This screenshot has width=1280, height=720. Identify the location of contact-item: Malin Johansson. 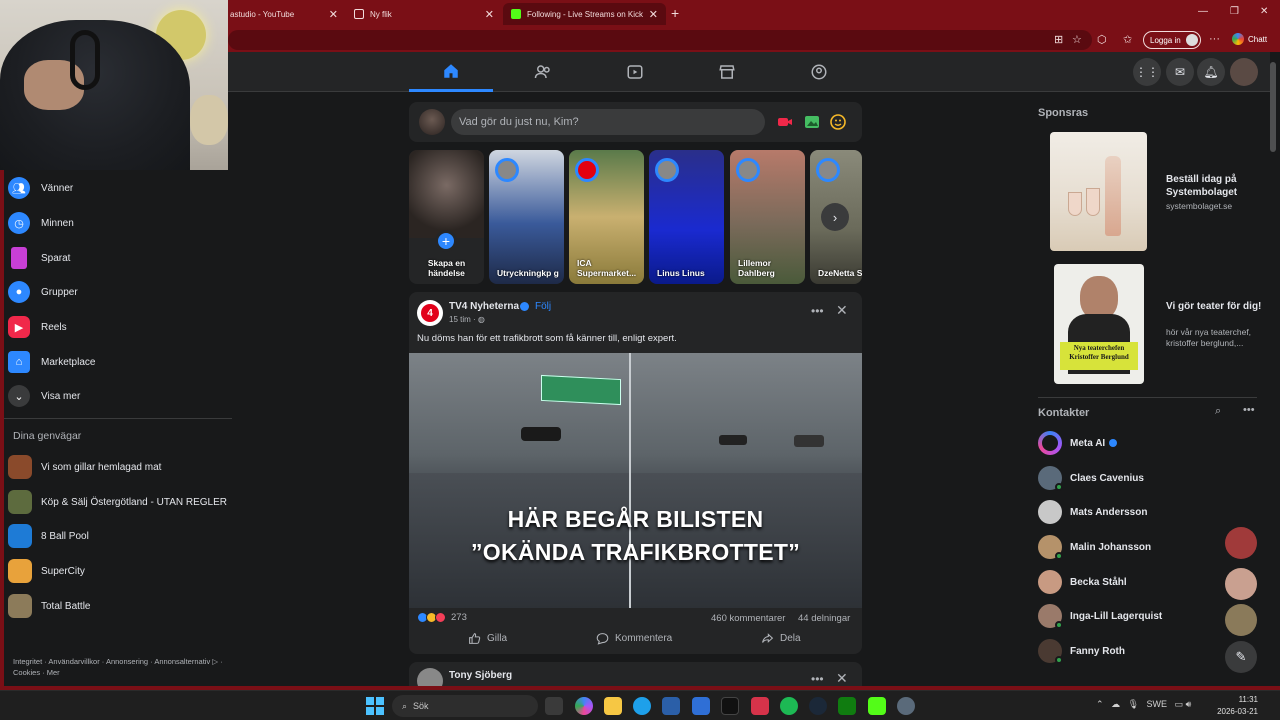
(1094, 547).